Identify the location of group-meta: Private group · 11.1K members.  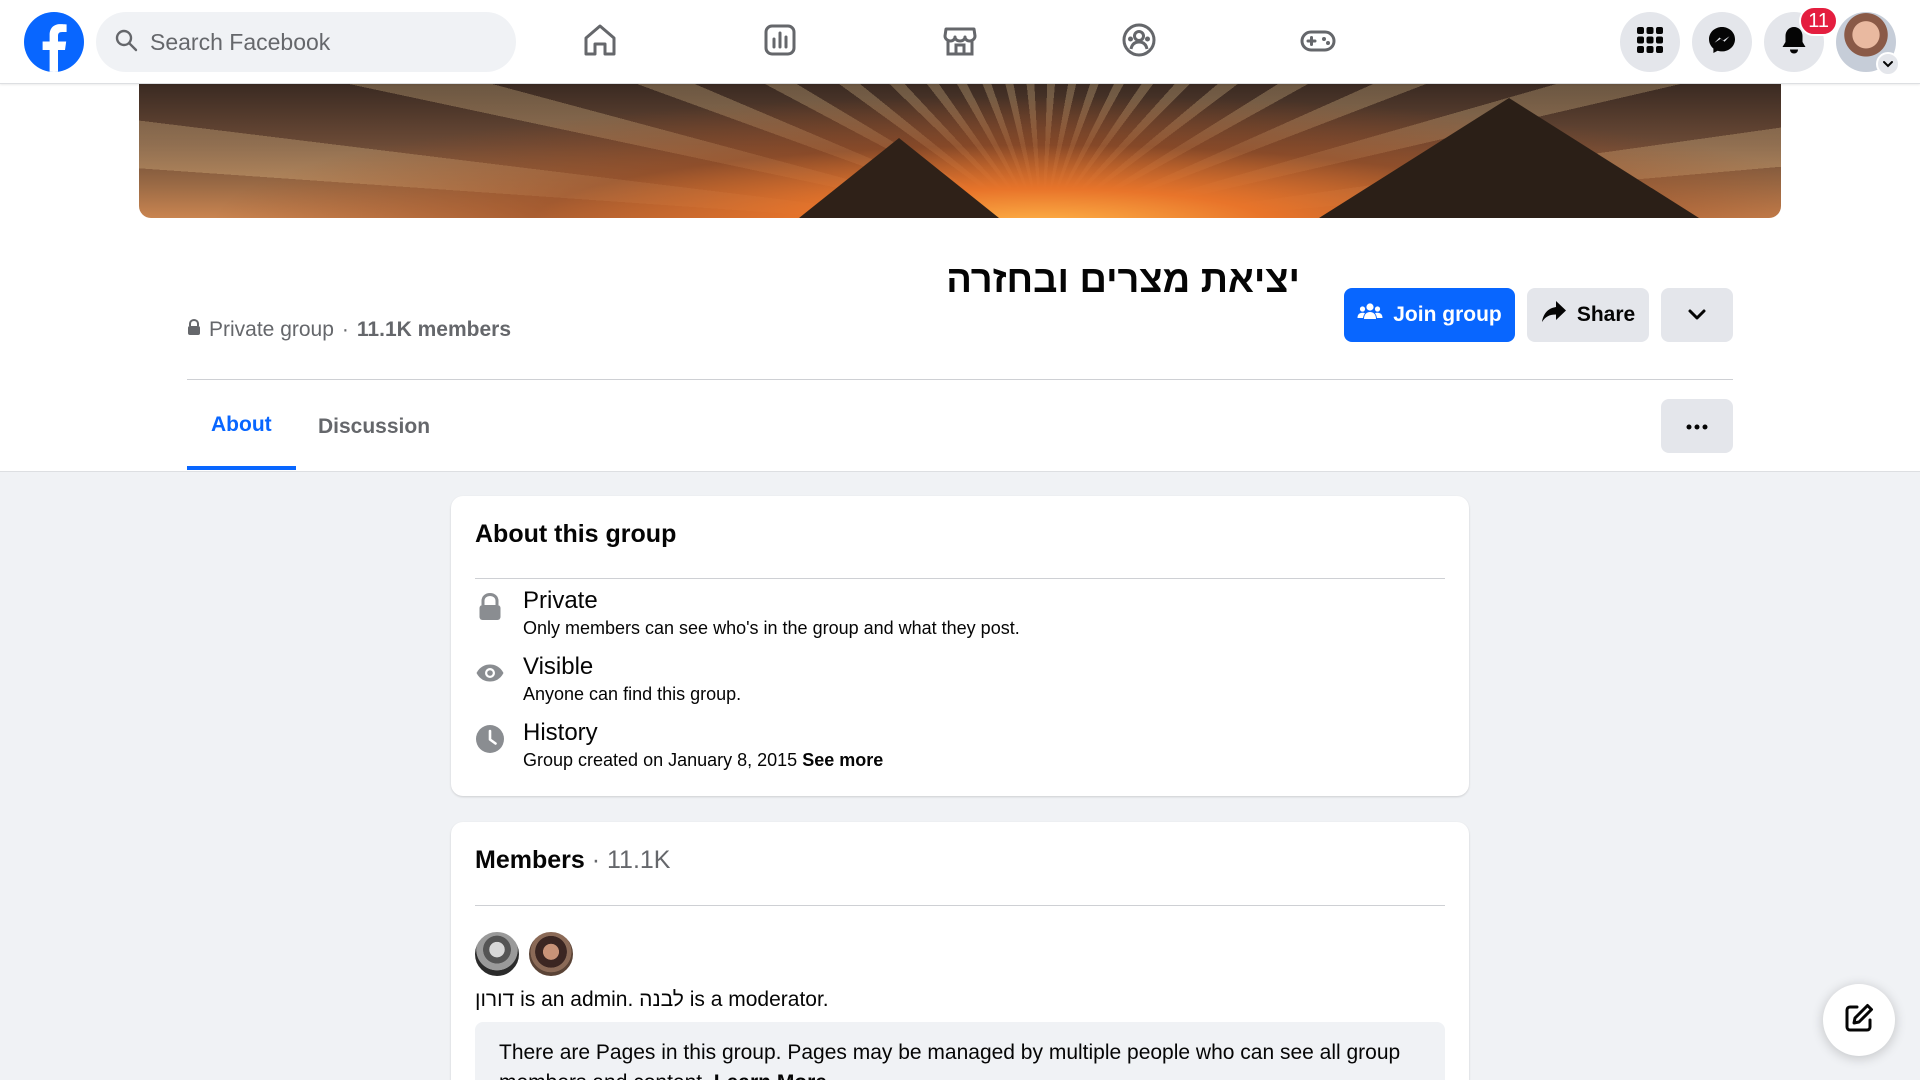
(349, 330).